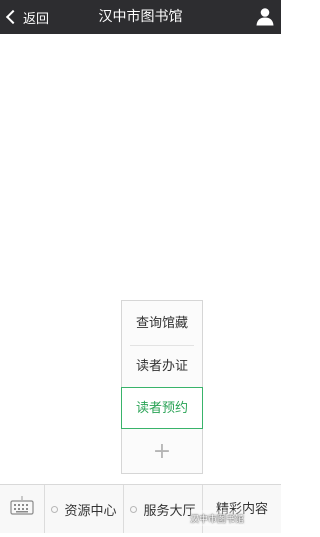 The width and height of the screenshot is (320, 537). Describe the element at coordinates (13, 17) in the screenshot. I see `chevron-left-icon` at that location.